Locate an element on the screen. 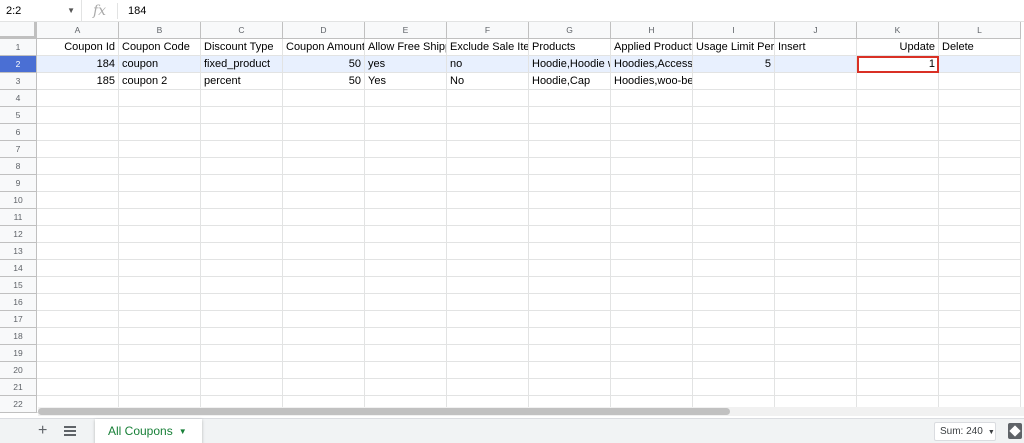 This screenshot has height=443, width=1024. row-header: 4 is located at coordinates (18, 98).